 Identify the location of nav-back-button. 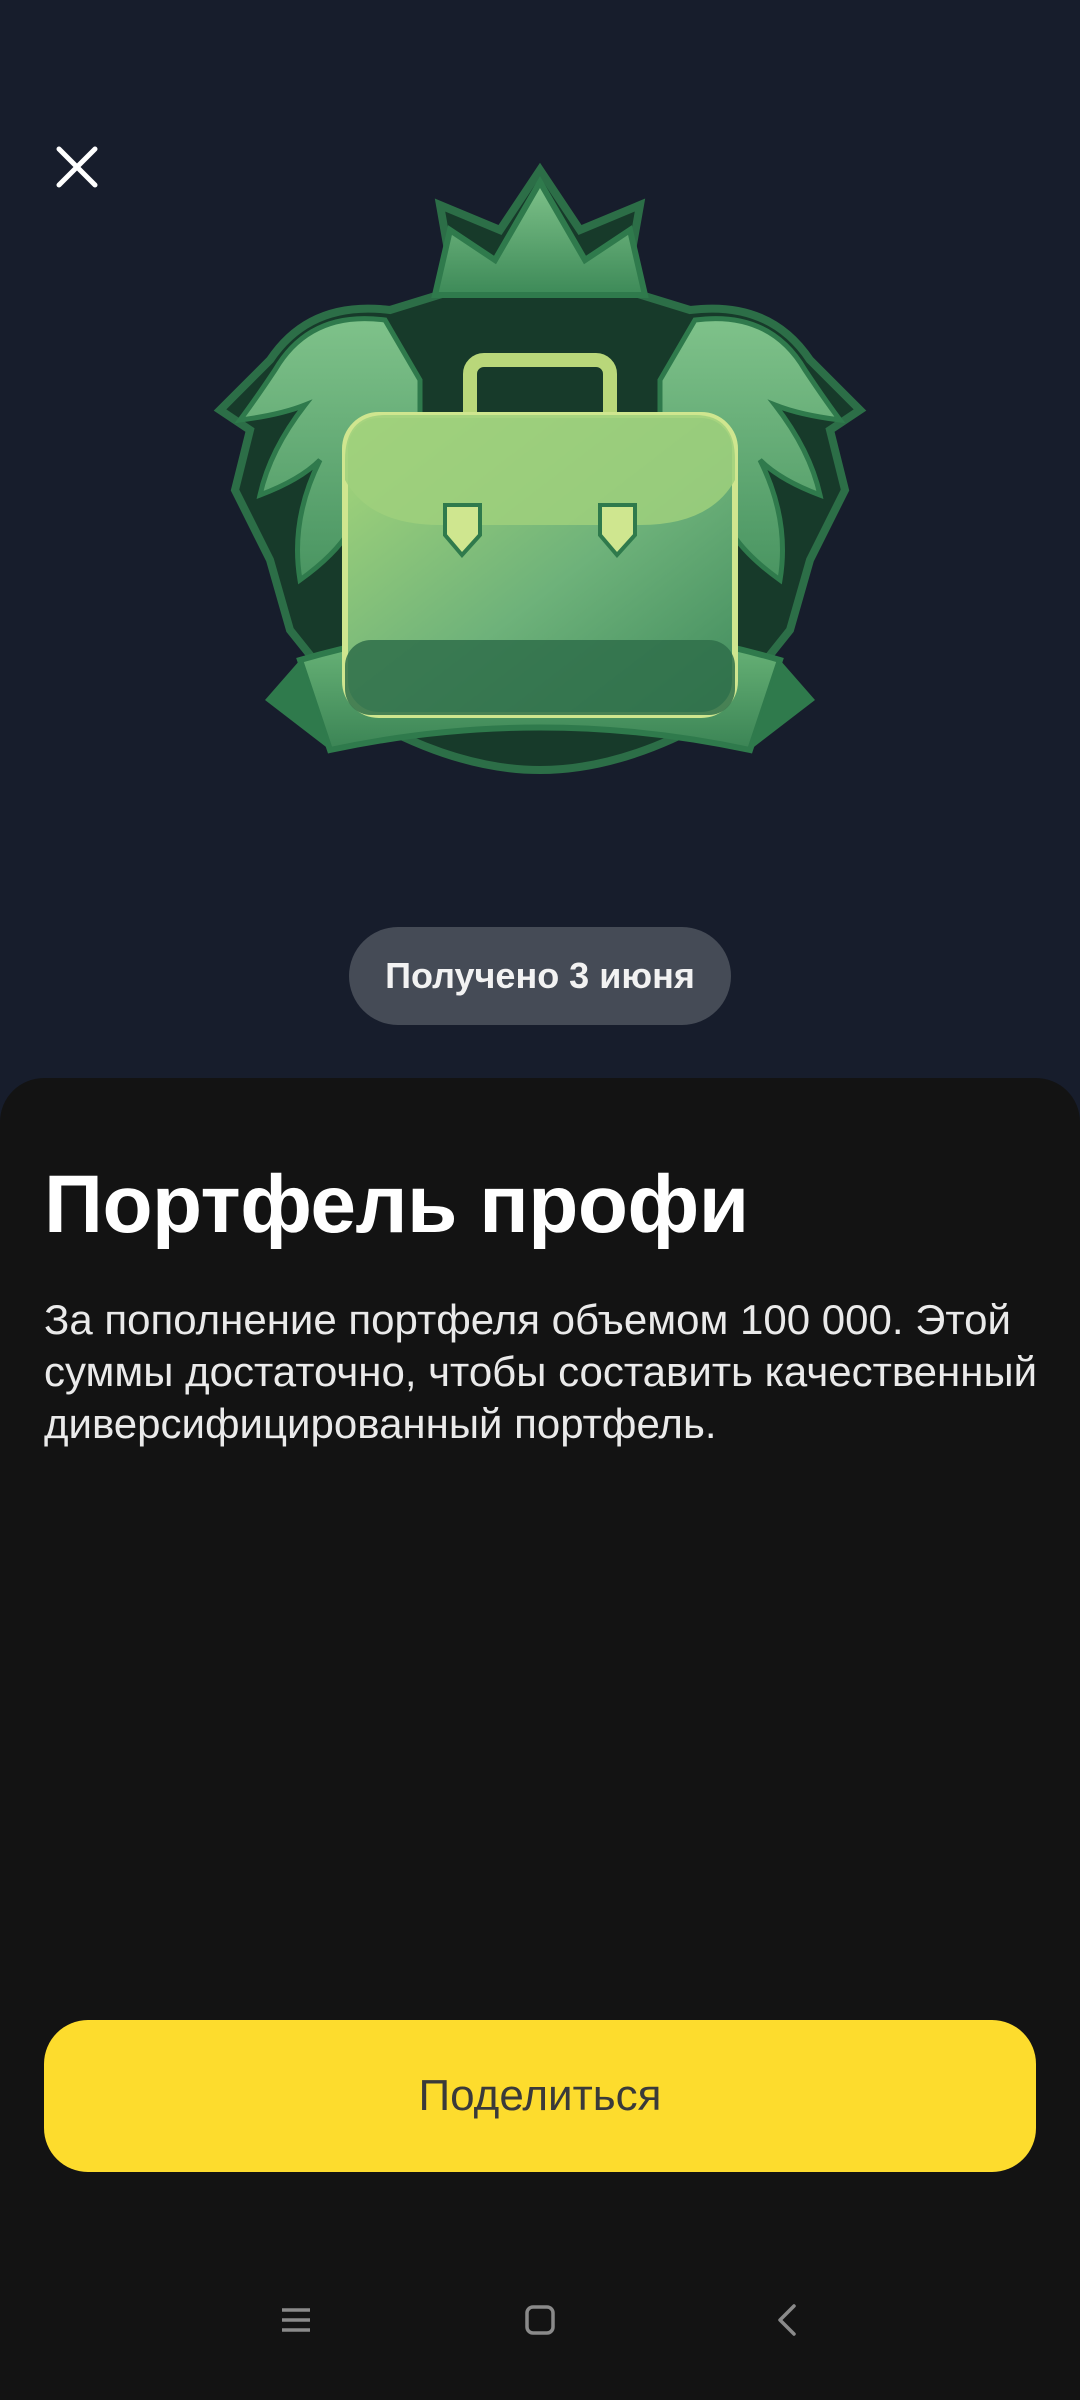
(788, 2320).